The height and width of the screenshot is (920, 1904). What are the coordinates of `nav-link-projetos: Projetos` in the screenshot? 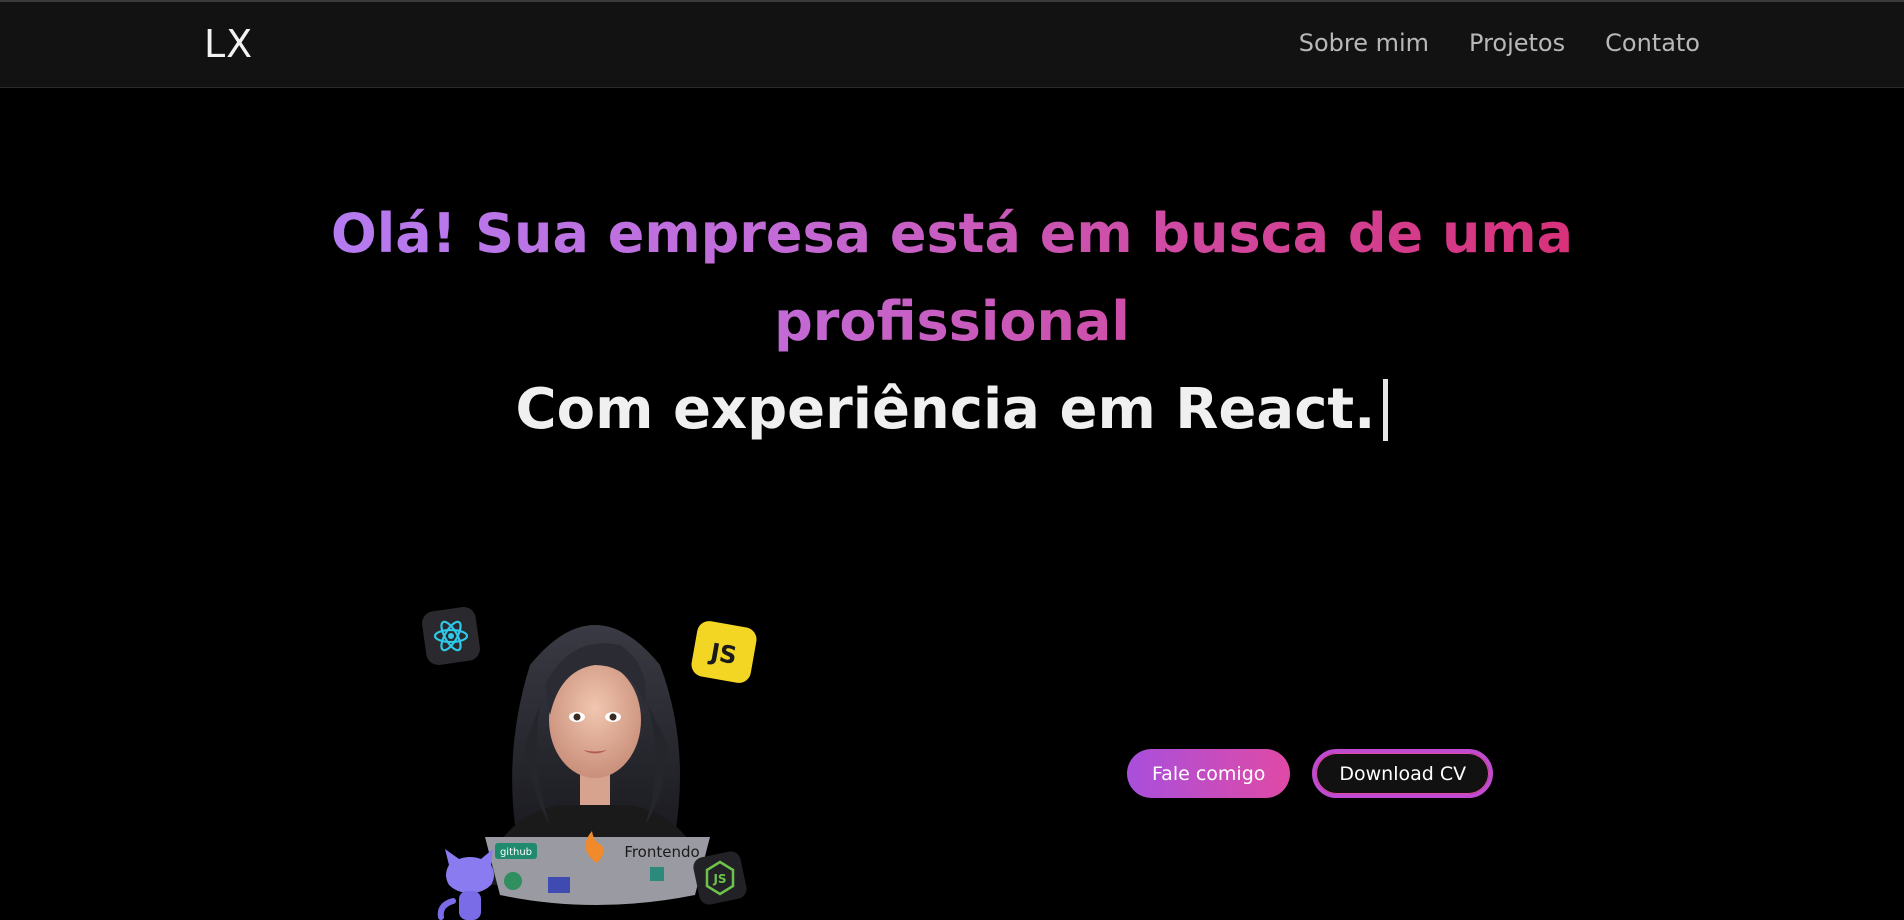 It's located at (1517, 43).